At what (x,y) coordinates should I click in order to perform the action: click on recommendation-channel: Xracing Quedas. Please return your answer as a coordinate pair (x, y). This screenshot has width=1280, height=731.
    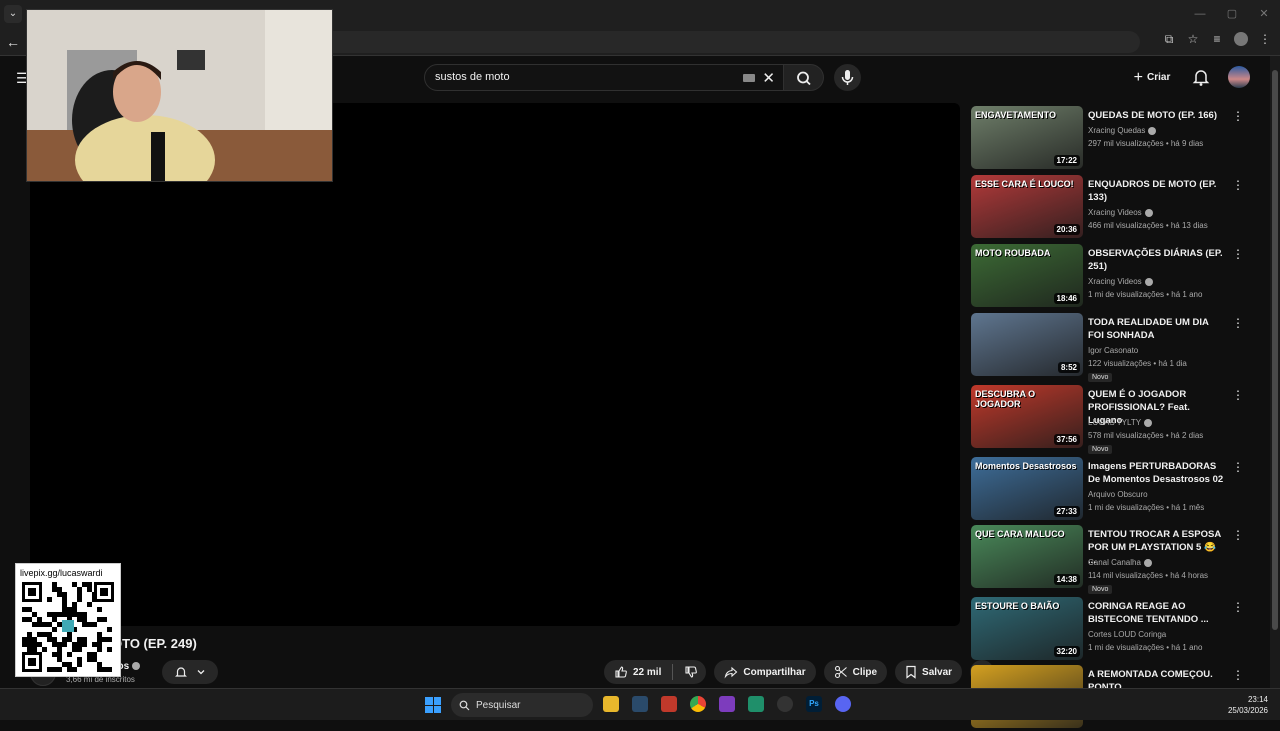
    Looking at the image, I should click on (1122, 130).